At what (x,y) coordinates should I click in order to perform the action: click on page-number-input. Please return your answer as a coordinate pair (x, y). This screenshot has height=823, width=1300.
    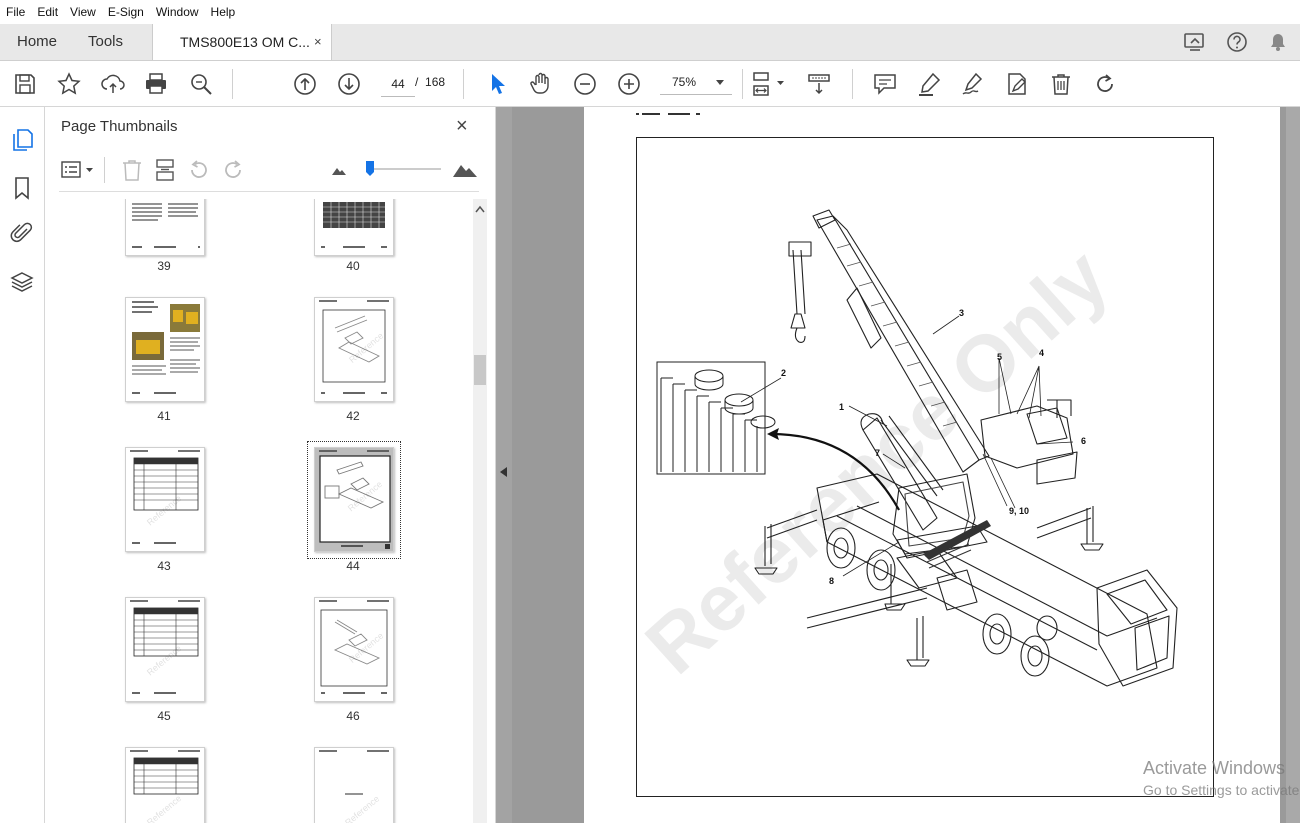
    Looking at the image, I should click on (398, 84).